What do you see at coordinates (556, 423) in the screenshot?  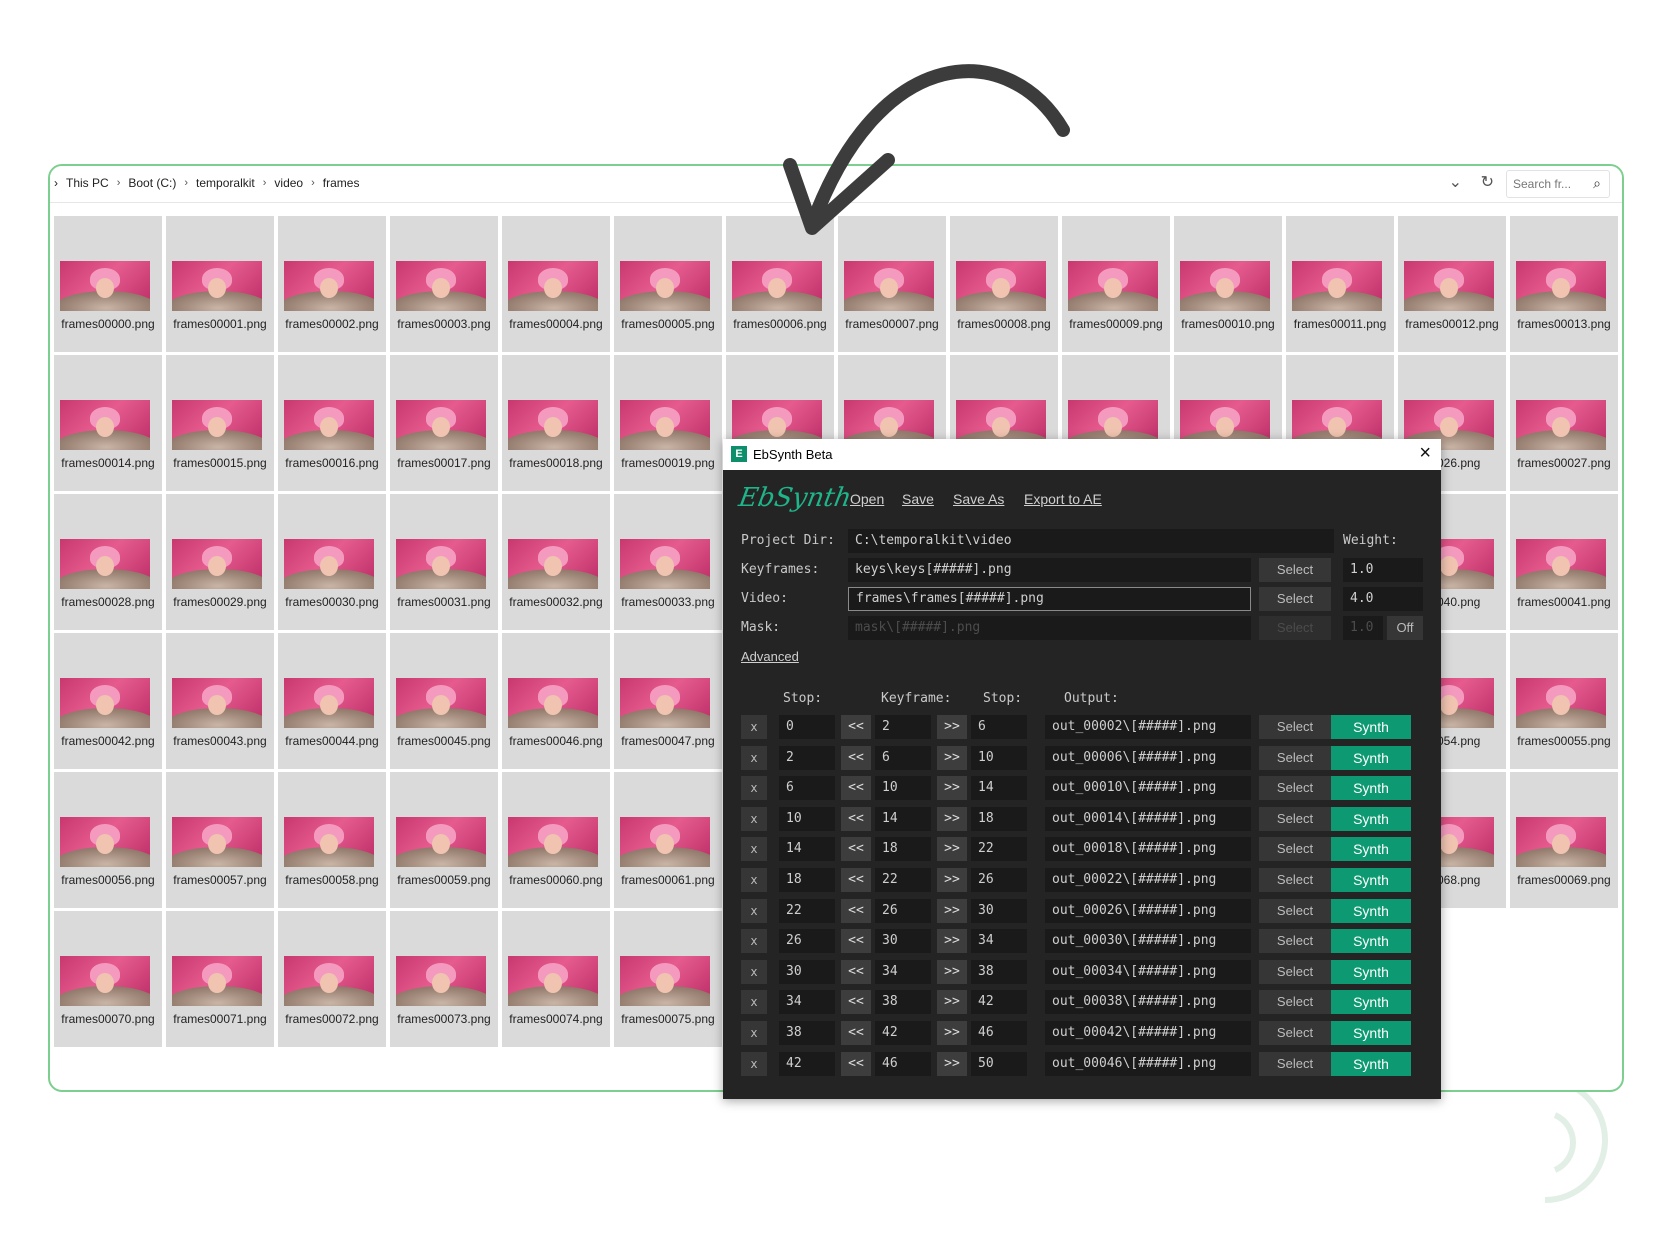 I see `file-tile: frames00018.png` at bounding box center [556, 423].